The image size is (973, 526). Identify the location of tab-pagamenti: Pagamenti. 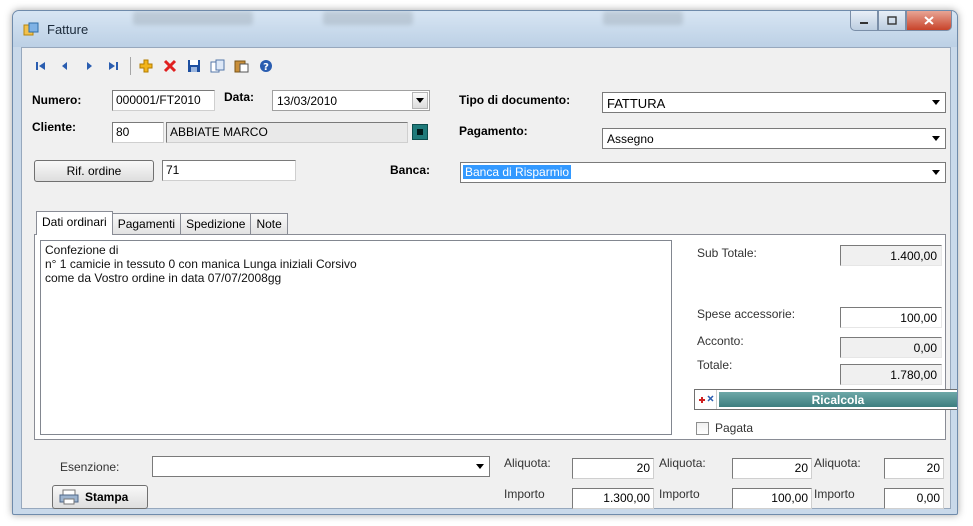
(146, 223).